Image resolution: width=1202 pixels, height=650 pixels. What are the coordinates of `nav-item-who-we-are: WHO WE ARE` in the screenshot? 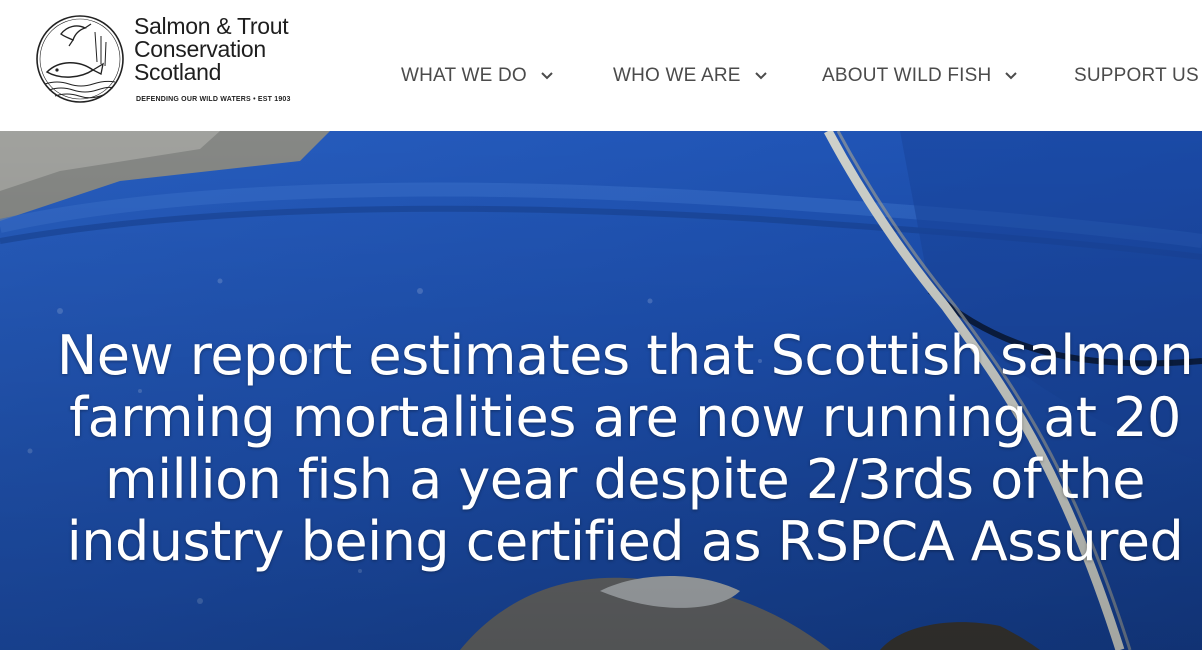 It's located at (690, 76).